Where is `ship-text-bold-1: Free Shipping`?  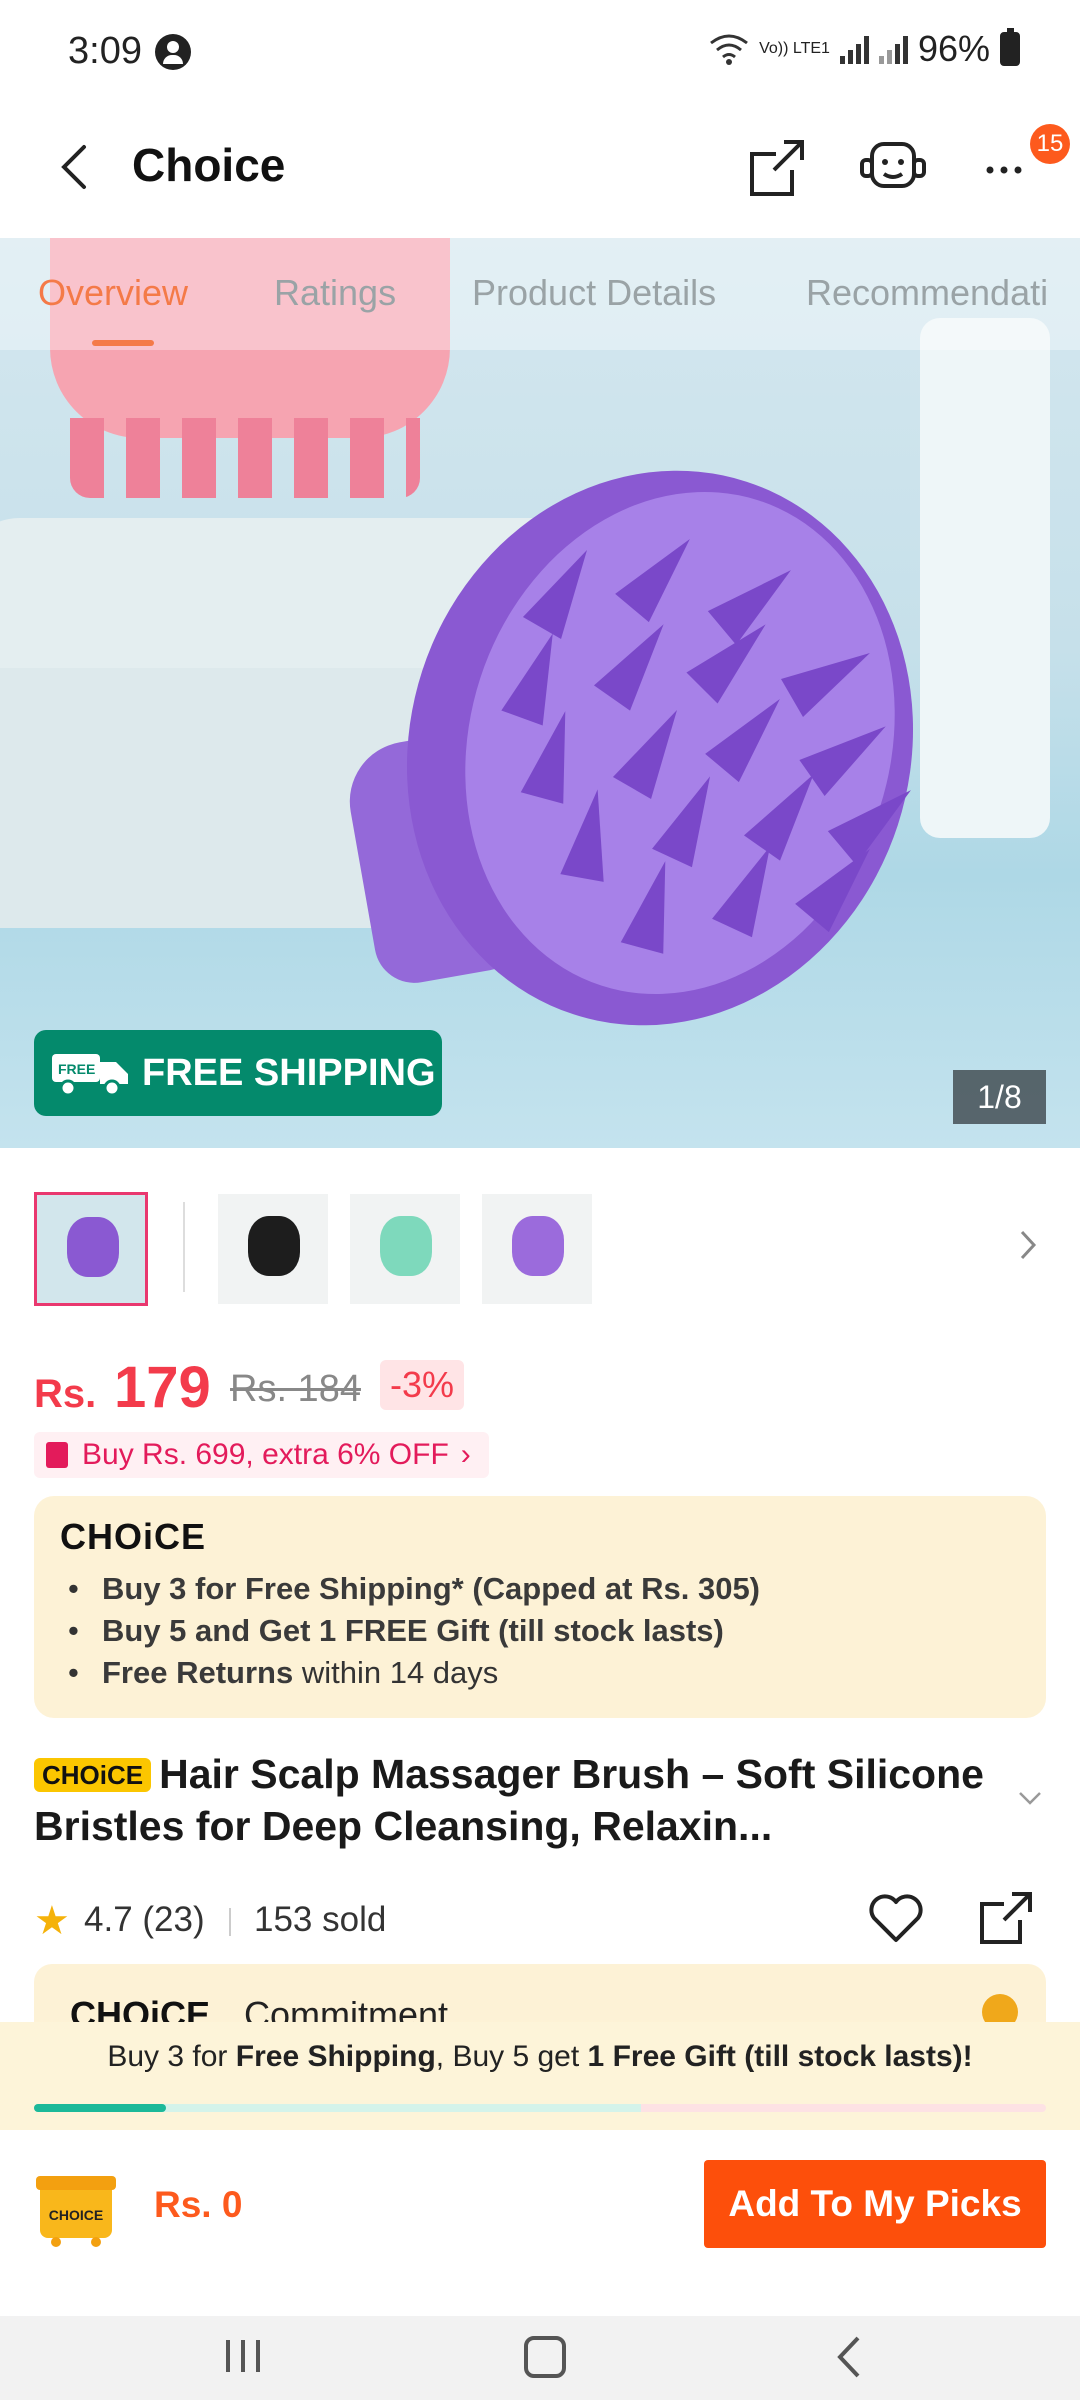 ship-text-bold-1: Free Shipping is located at coordinates (335, 2056).